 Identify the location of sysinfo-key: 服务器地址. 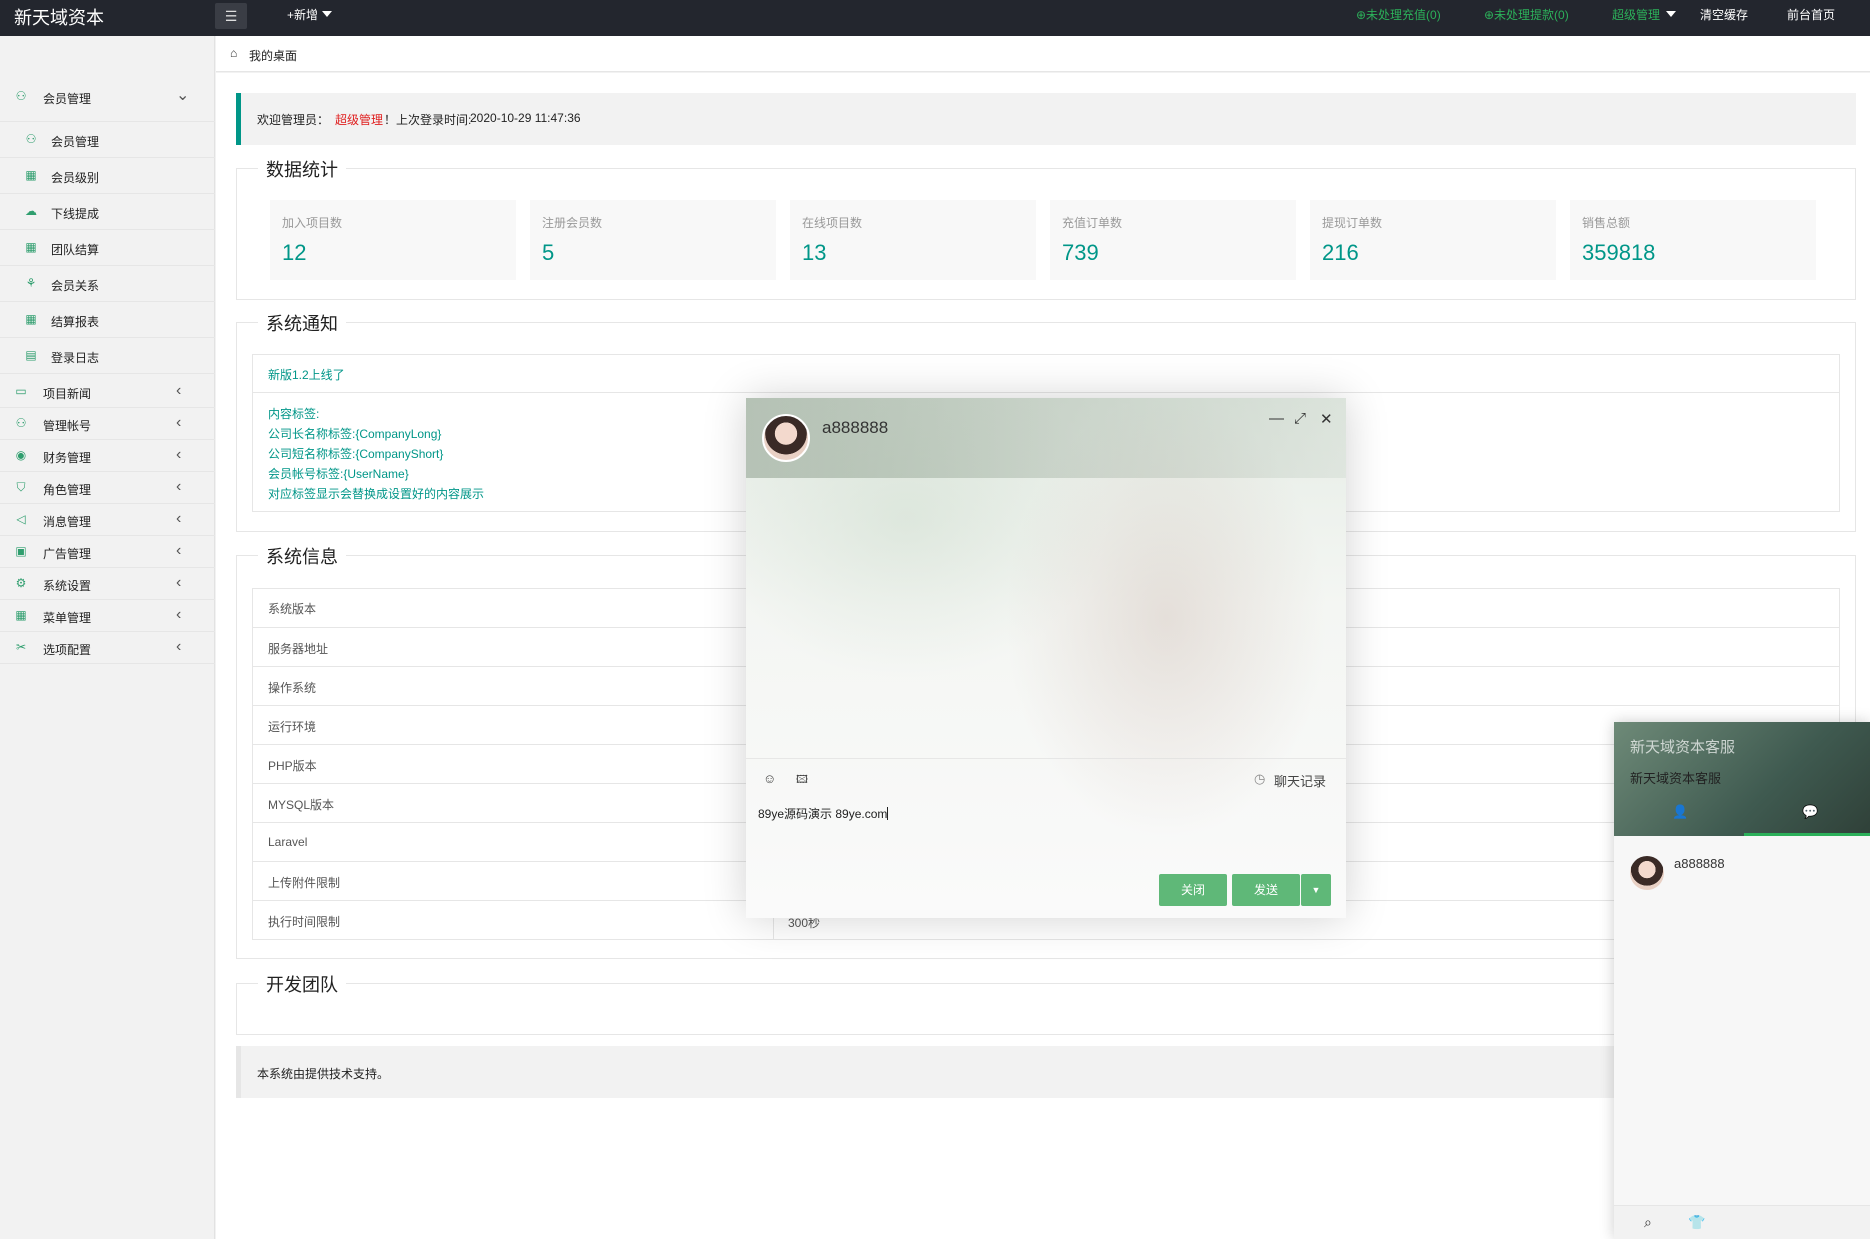
(298, 649).